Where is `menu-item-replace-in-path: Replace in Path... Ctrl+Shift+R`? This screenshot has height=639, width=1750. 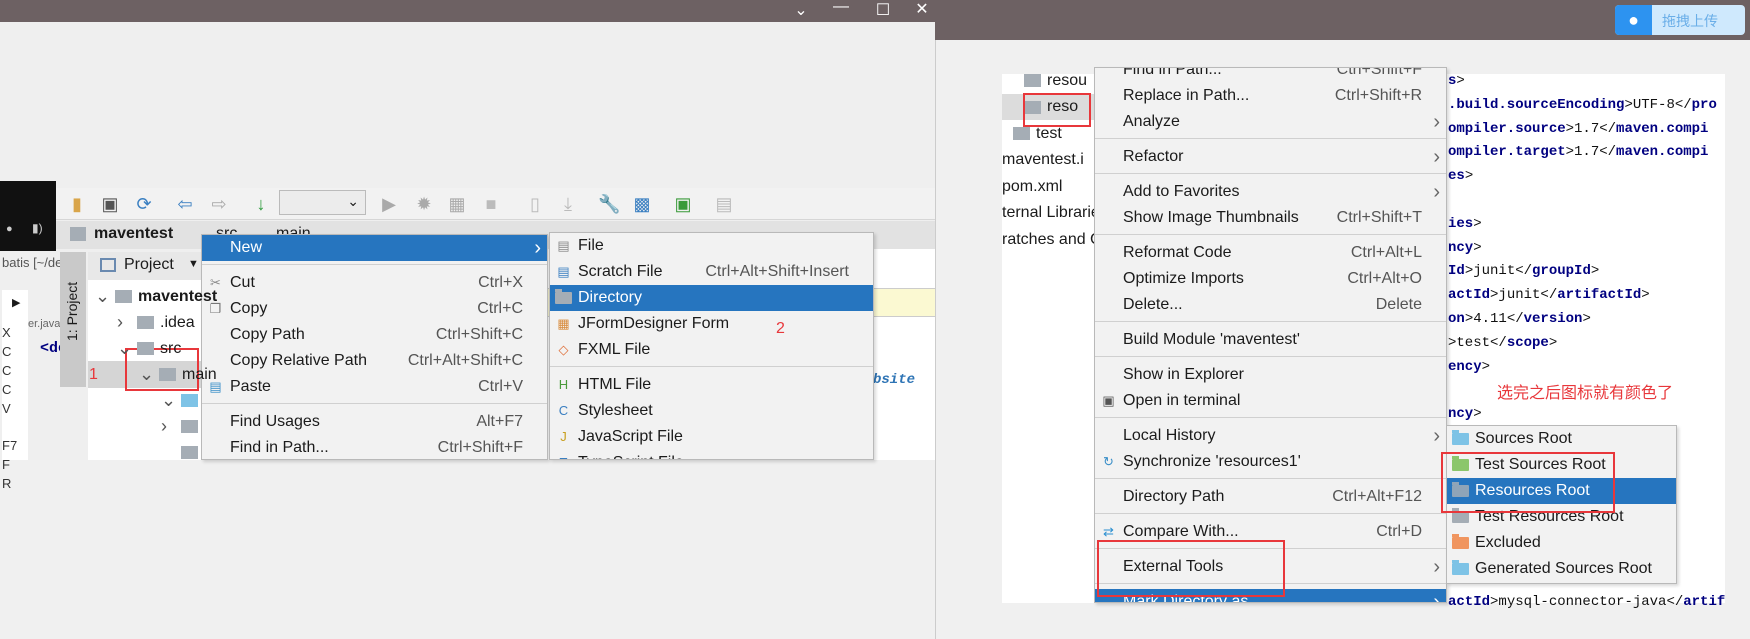 menu-item-replace-in-path: Replace in Path... Ctrl+Shift+R is located at coordinates (1270, 96).